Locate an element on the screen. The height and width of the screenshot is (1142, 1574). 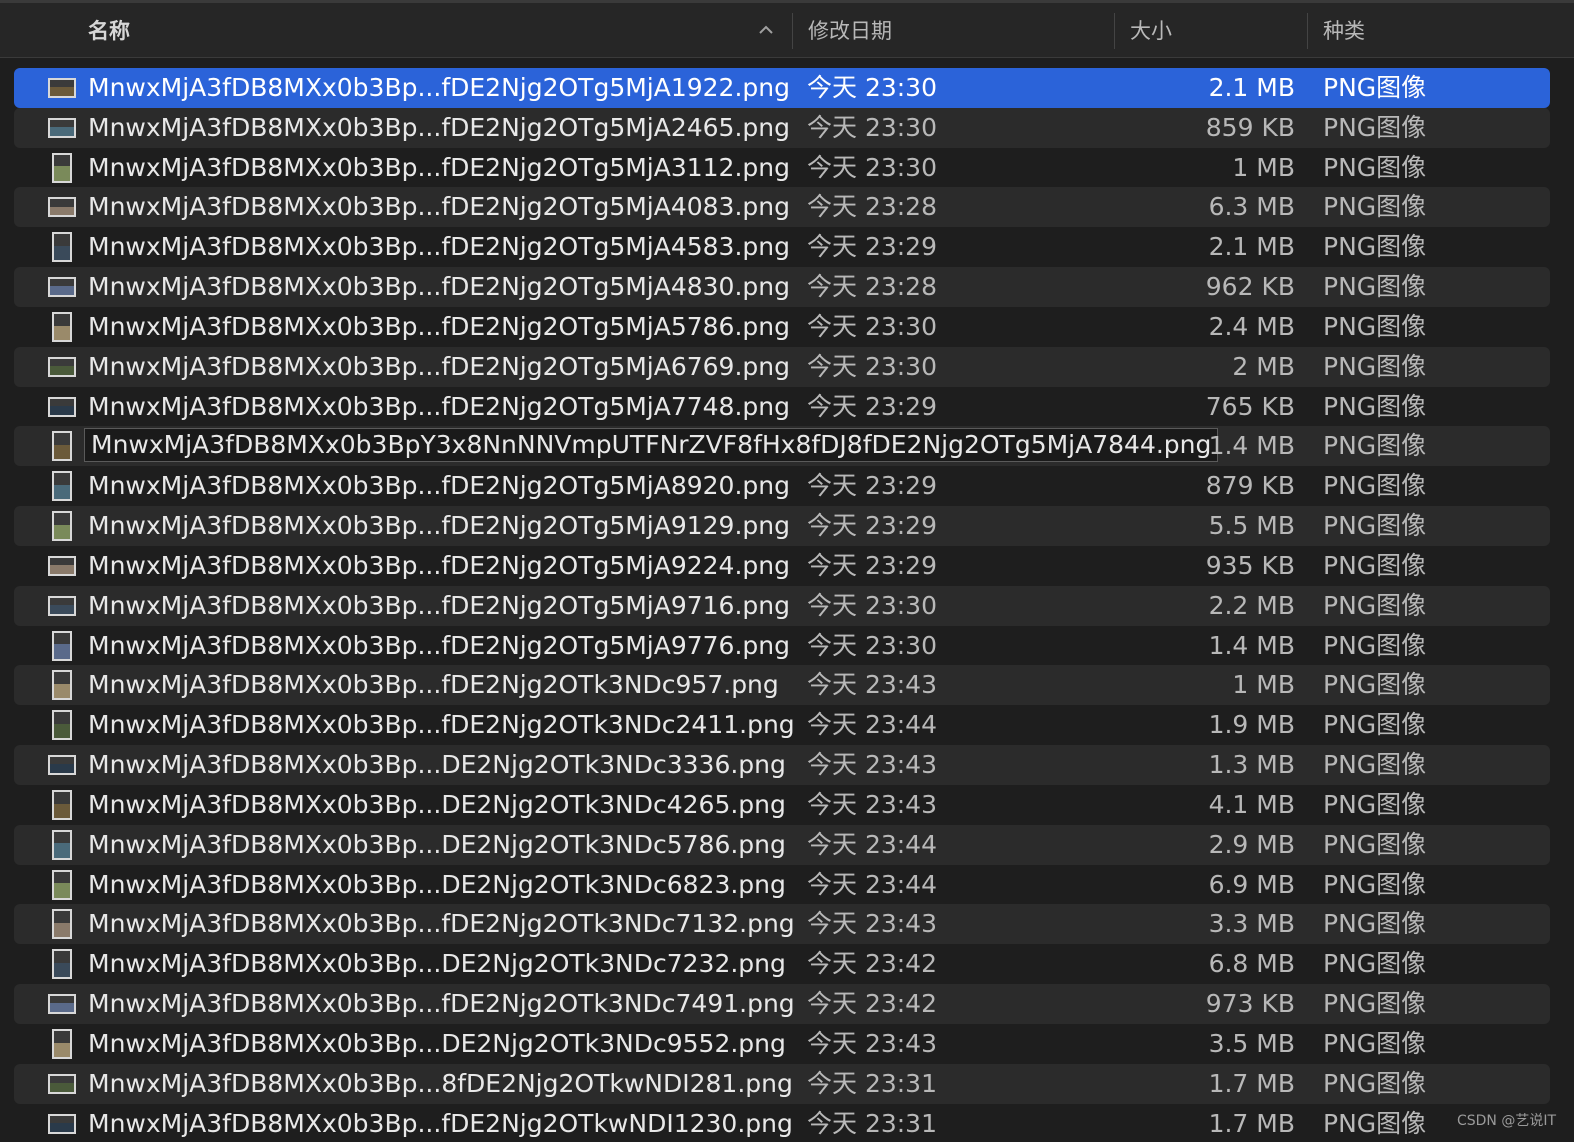
file-size: 765 KB is located at coordinates (1250, 406).